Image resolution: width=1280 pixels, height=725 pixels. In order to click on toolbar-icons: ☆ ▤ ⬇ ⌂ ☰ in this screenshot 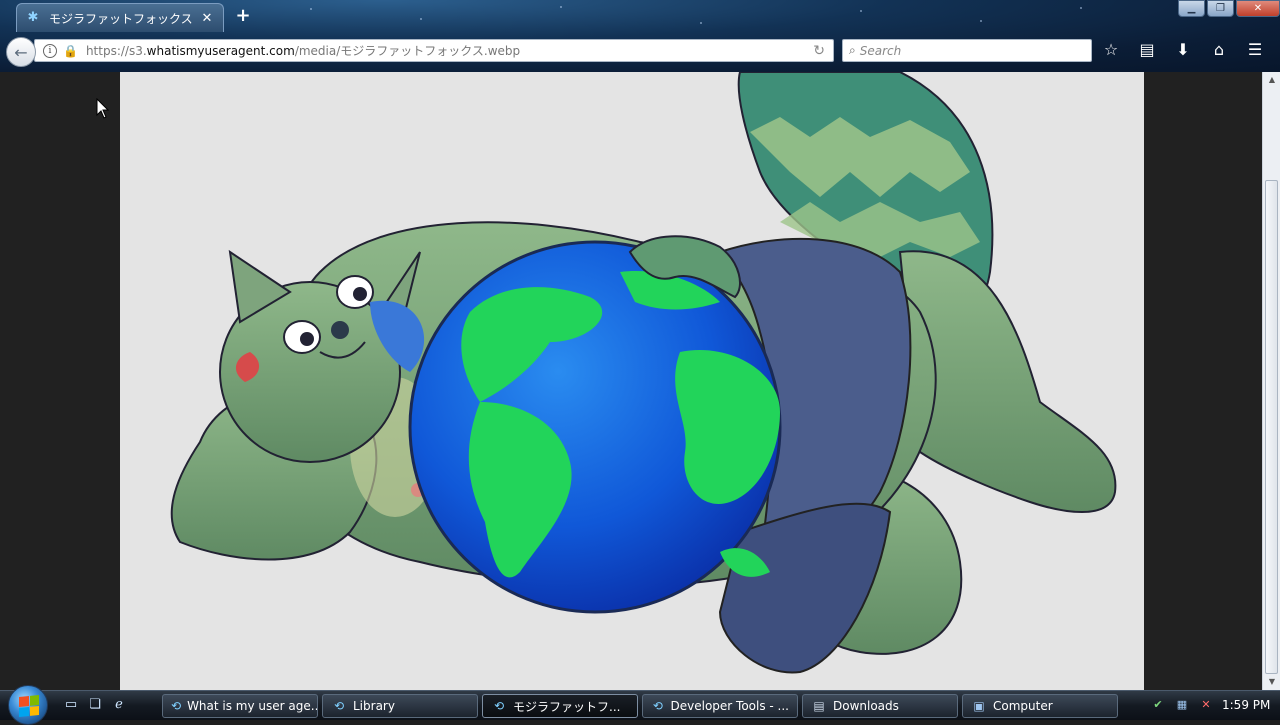, I will do `click(1183, 50)`.